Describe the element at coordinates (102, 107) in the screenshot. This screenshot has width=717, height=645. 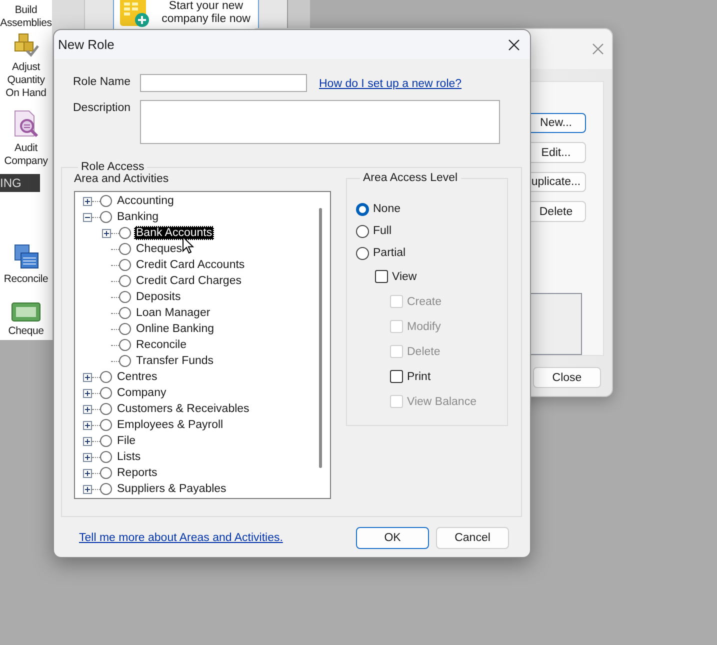
I see `field-label: Description` at that location.